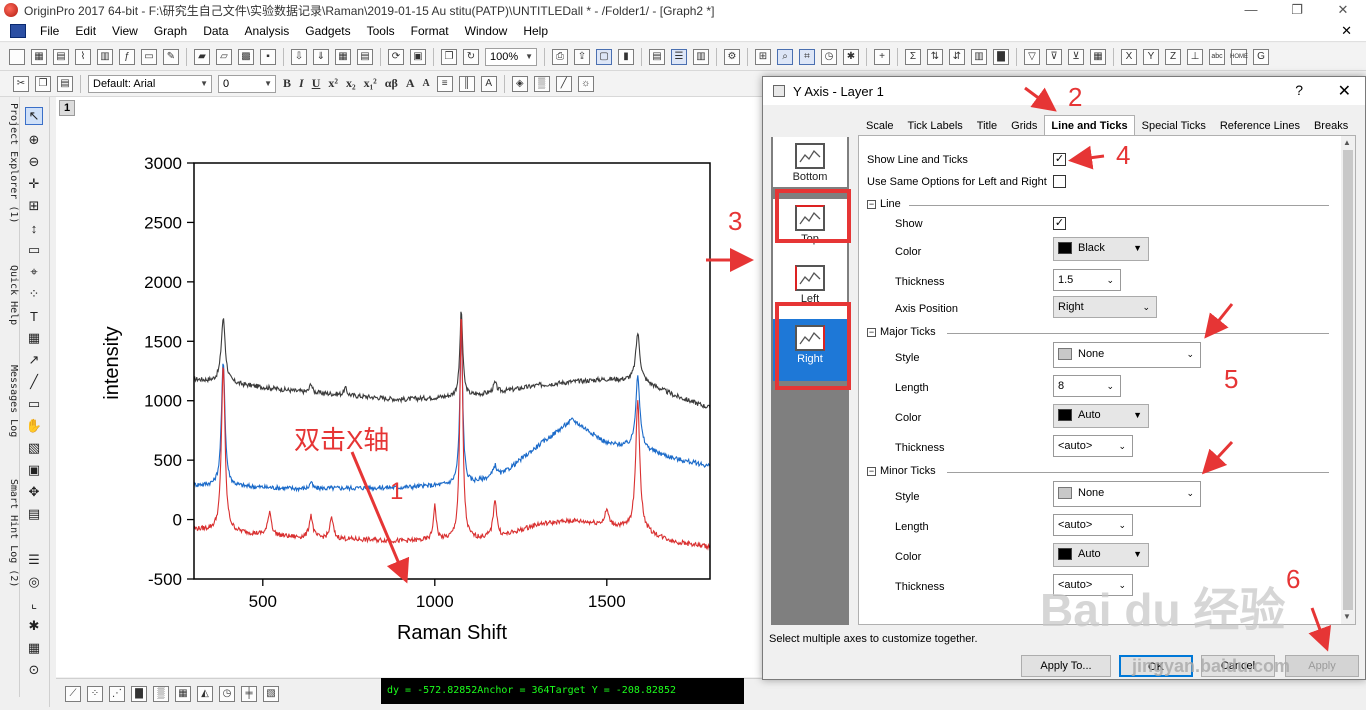  I want to click on plus-icon: ✱, so click(34, 626).